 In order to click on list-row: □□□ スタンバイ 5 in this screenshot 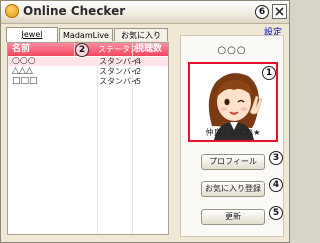, I will do `click(88, 81)`.